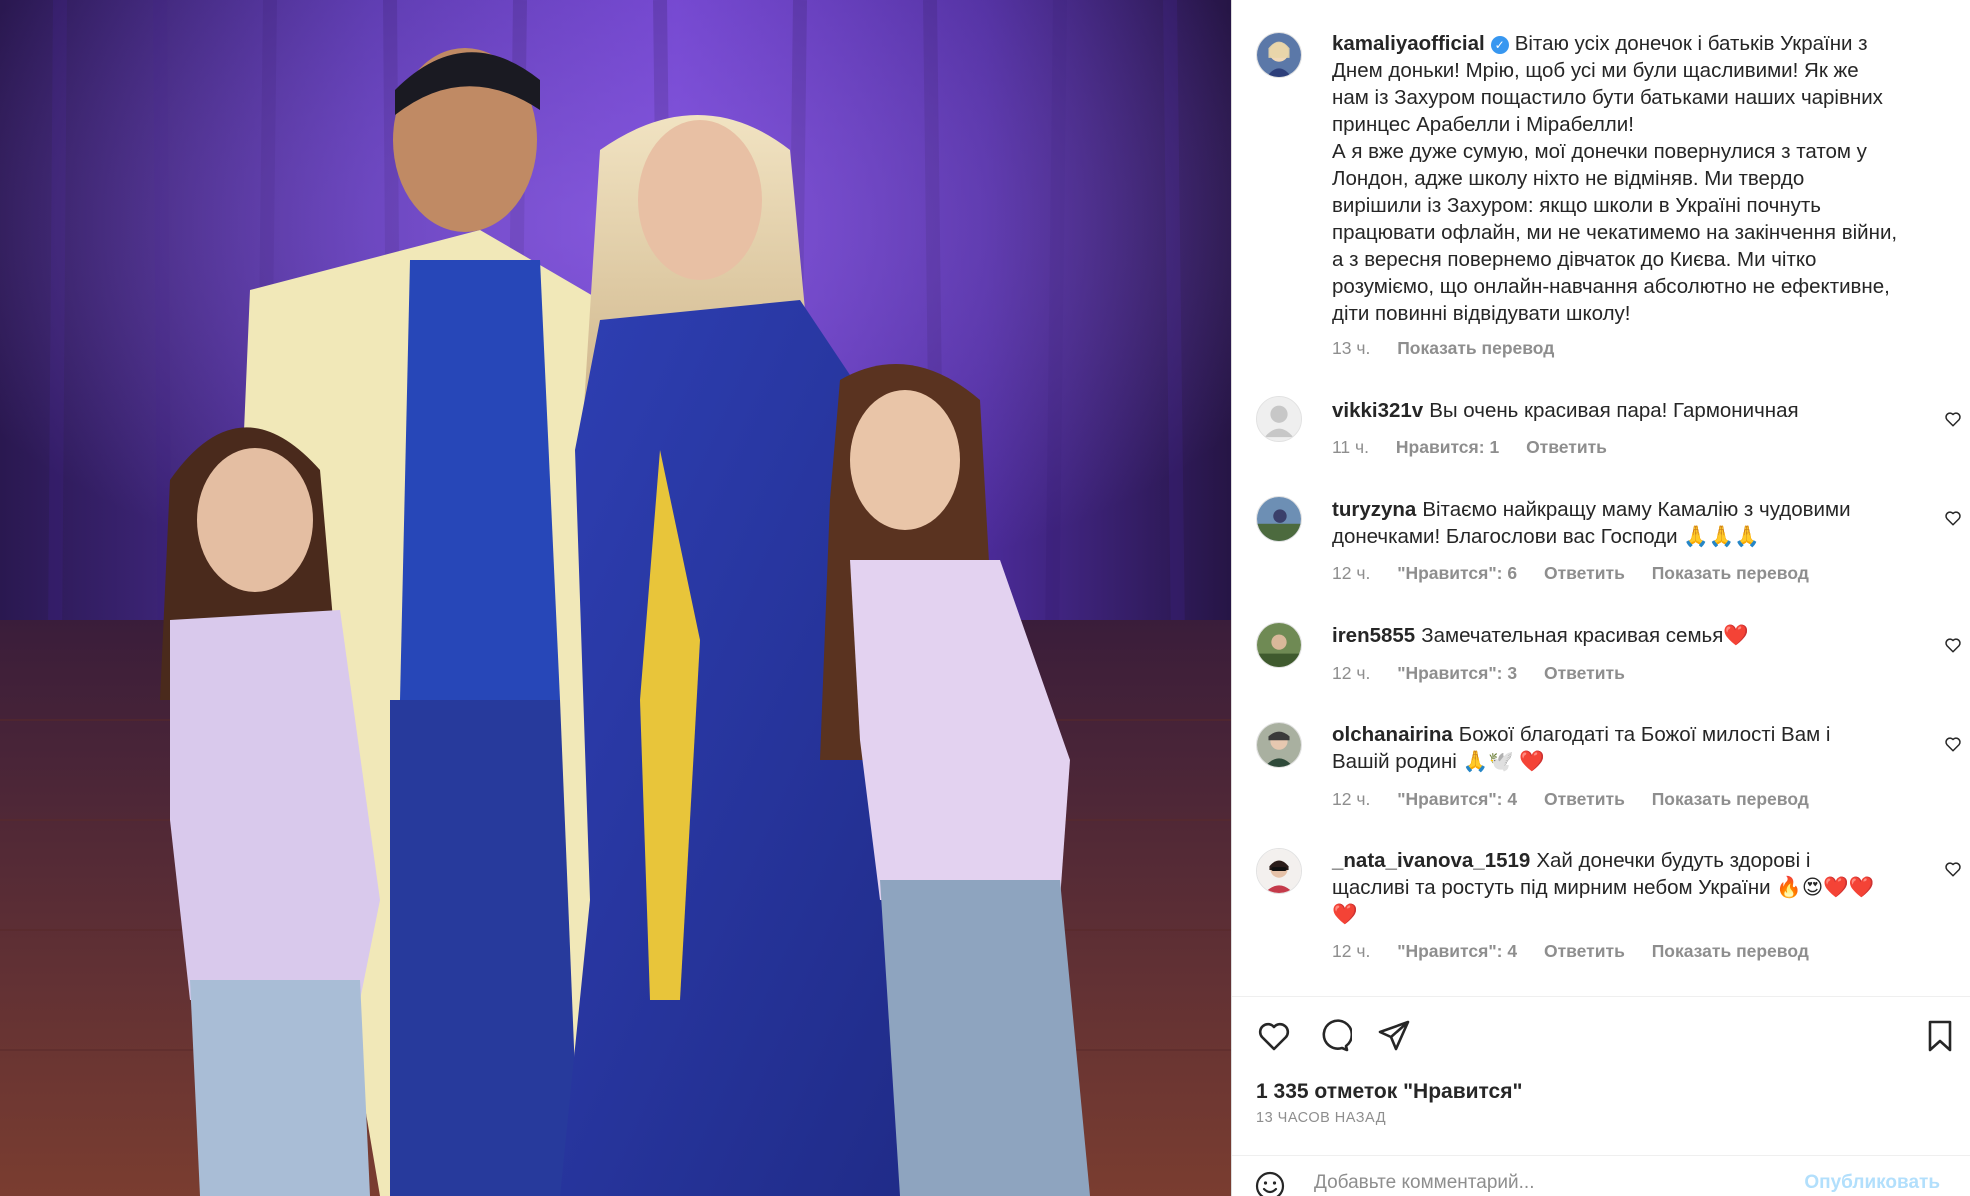 The width and height of the screenshot is (1970, 1196). What do you see at coordinates (1279, 55) in the screenshot?
I see `author-avatar` at bounding box center [1279, 55].